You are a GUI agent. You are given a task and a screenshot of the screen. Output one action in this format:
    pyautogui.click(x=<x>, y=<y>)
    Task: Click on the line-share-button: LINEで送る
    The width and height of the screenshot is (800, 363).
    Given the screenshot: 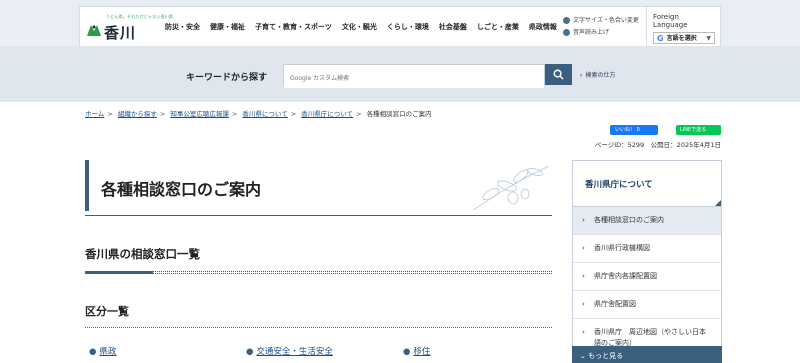 What is the action you would take?
    pyautogui.click(x=698, y=130)
    